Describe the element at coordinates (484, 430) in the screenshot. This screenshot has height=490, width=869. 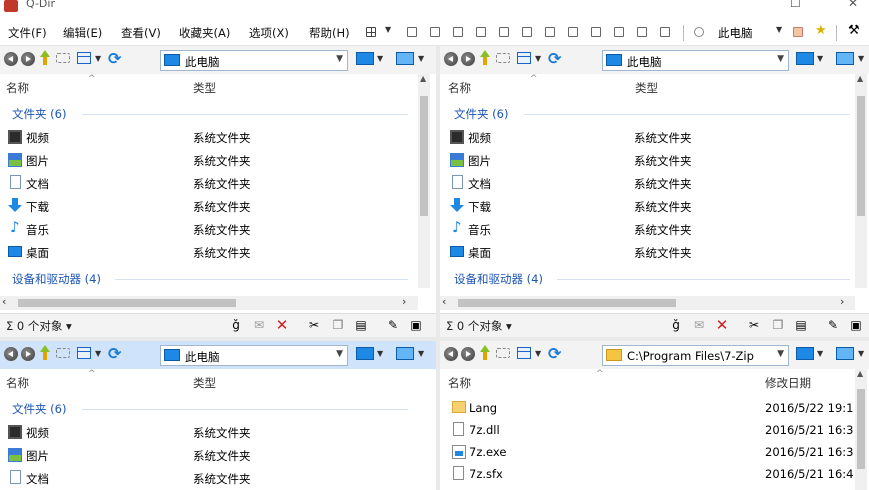
I see `list-item: 7z.dll` at that location.